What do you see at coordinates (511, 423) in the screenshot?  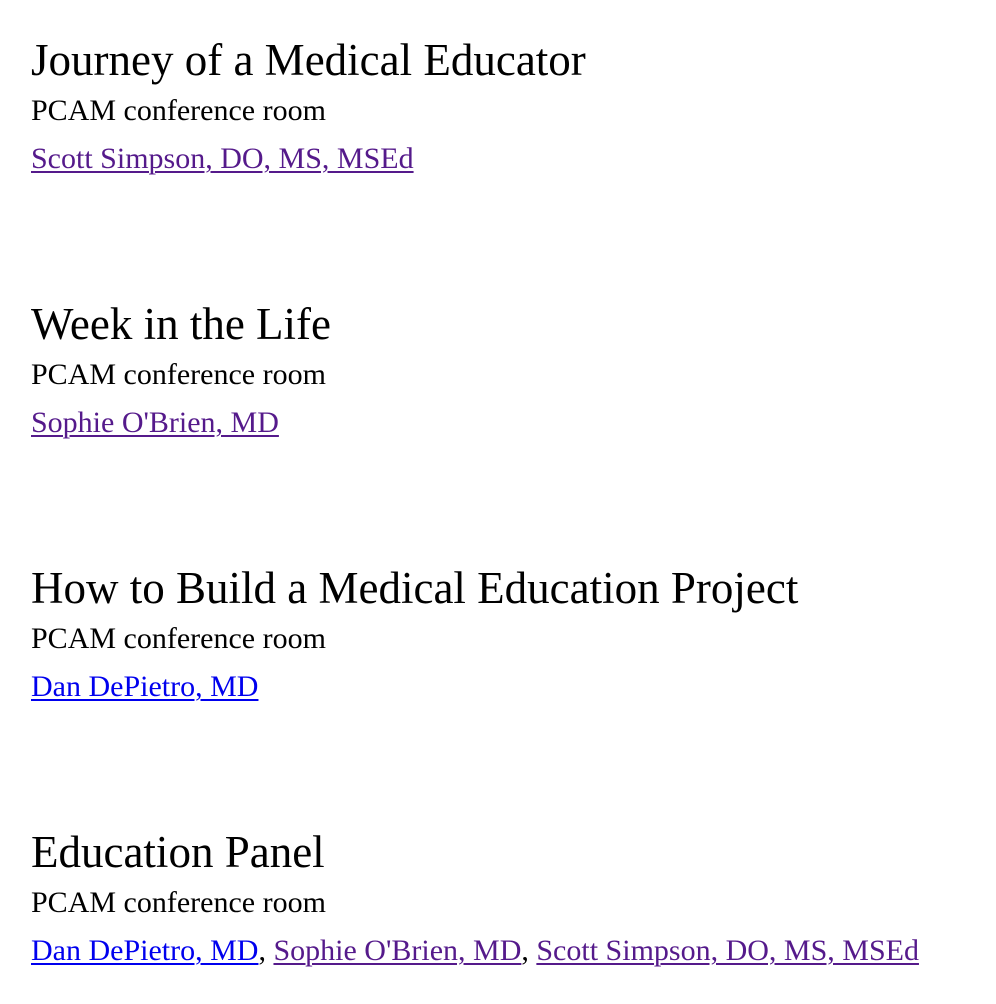 I see `session-speakers: Sophie O'Brien, MD` at bounding box center [511, 423].